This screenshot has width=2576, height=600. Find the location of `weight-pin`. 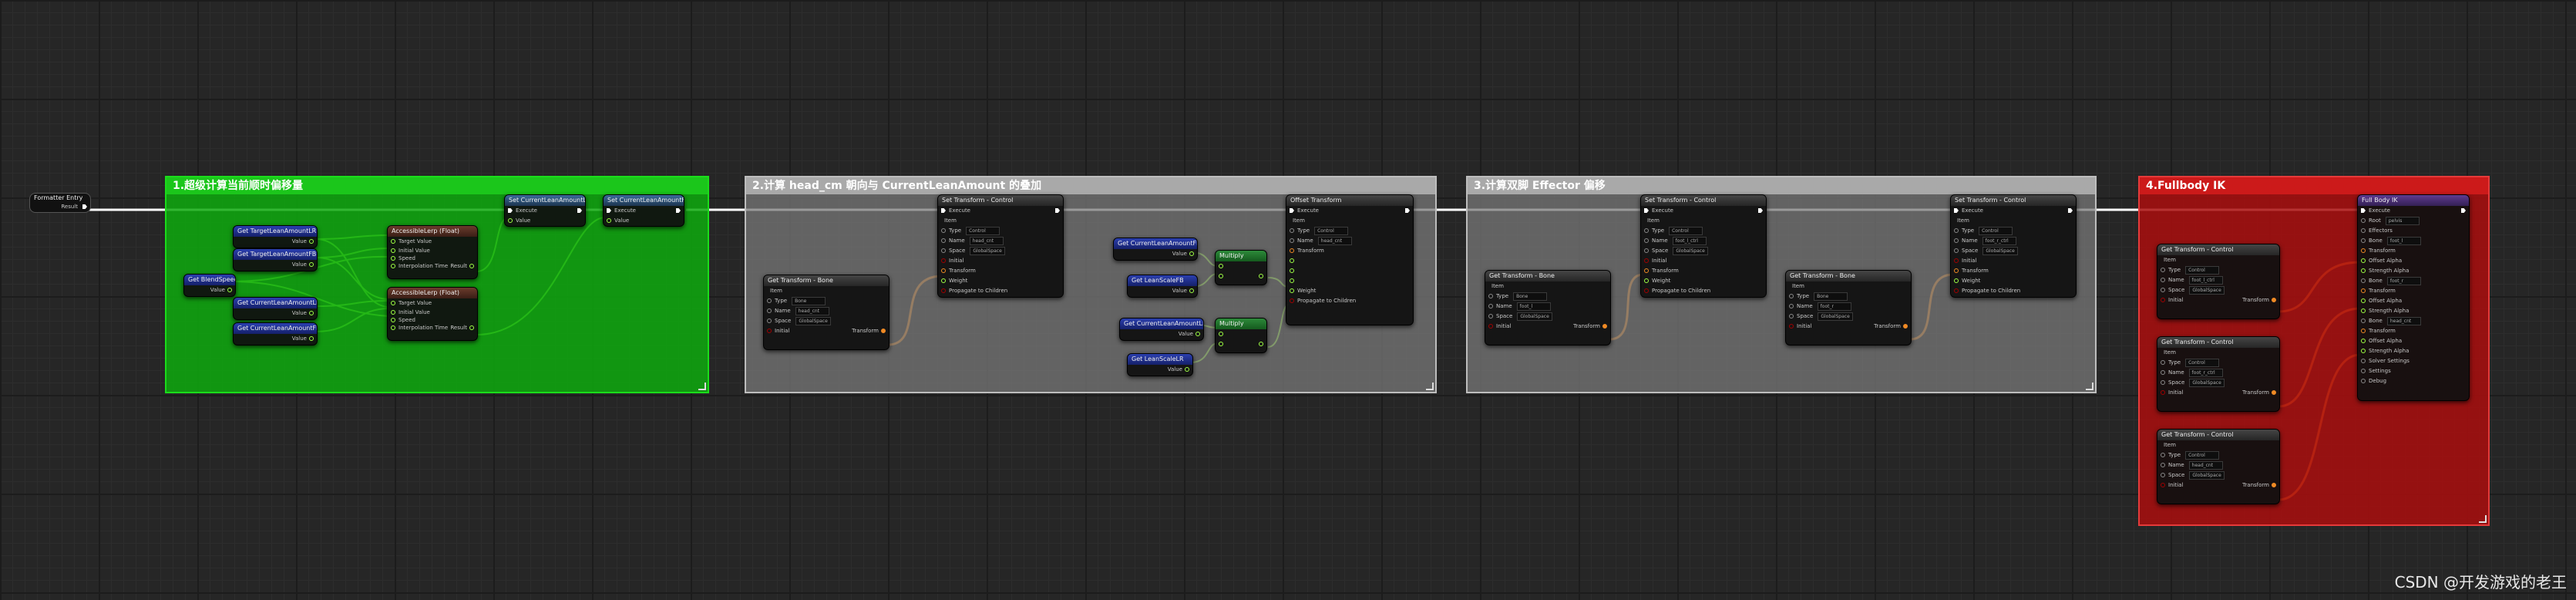

weight-pin is located at coordinates (943, 280).